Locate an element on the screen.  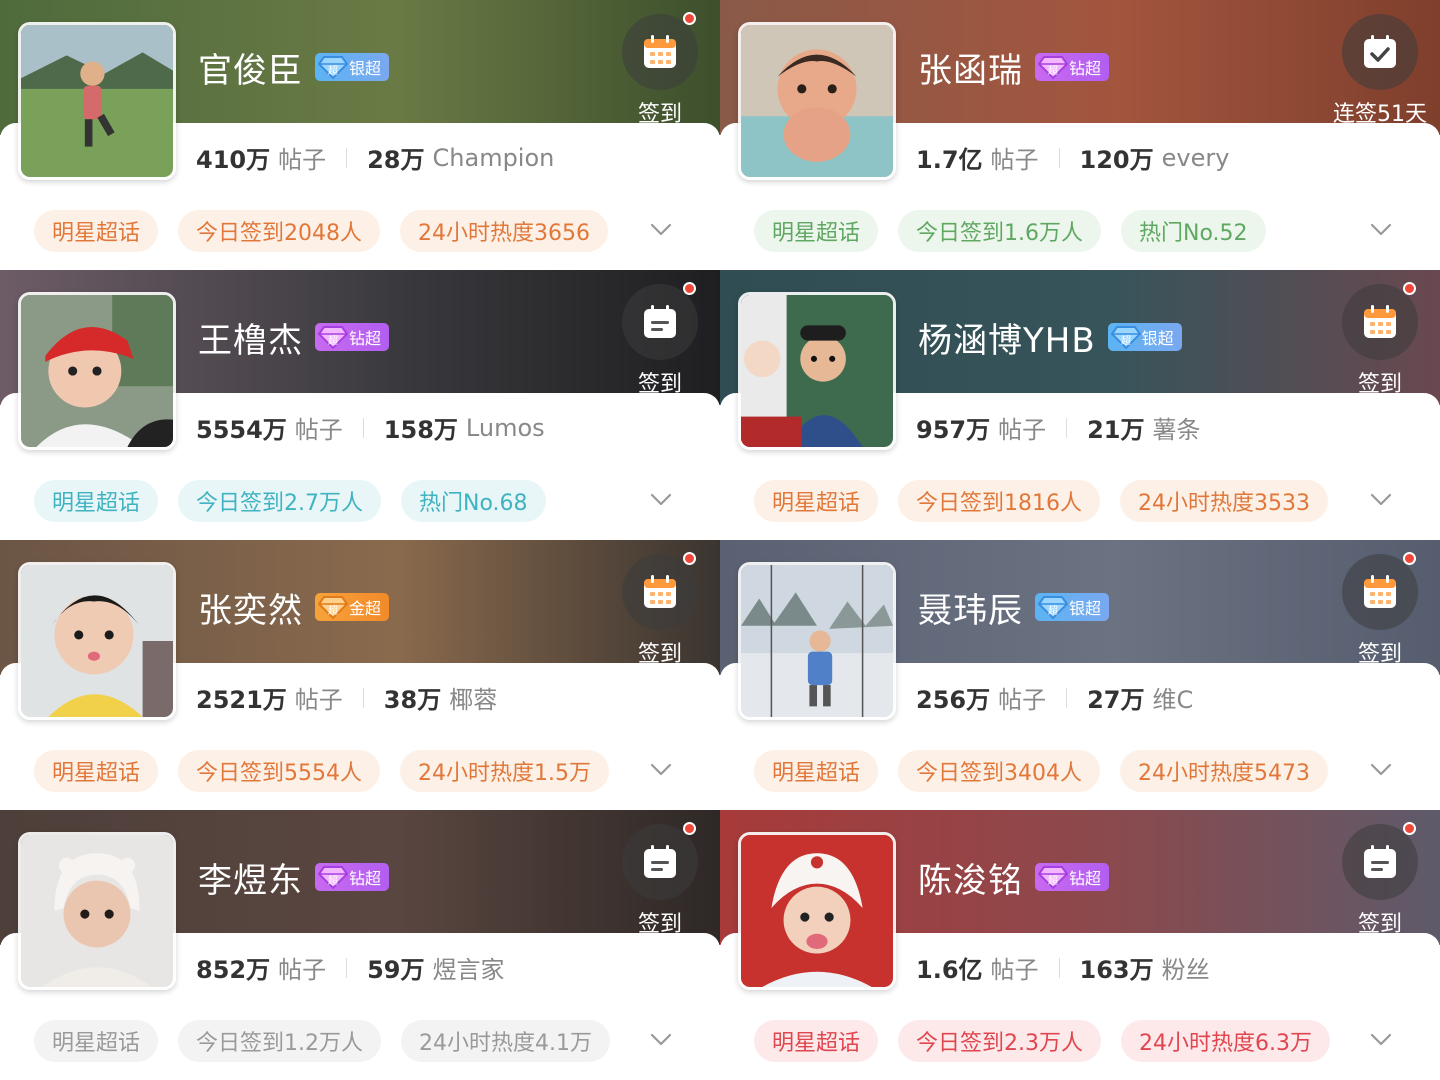
tag-pill: 今日签到1.2万人 is located at coordinates (280, 1041).